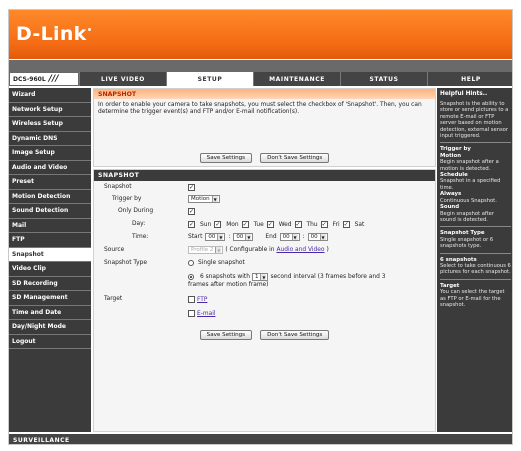 This screenshot has width=521, height=451. Describe the element at coordinates (346, 224) in the screenshot. I see `day-sat-checkbox: ✓` at that location.